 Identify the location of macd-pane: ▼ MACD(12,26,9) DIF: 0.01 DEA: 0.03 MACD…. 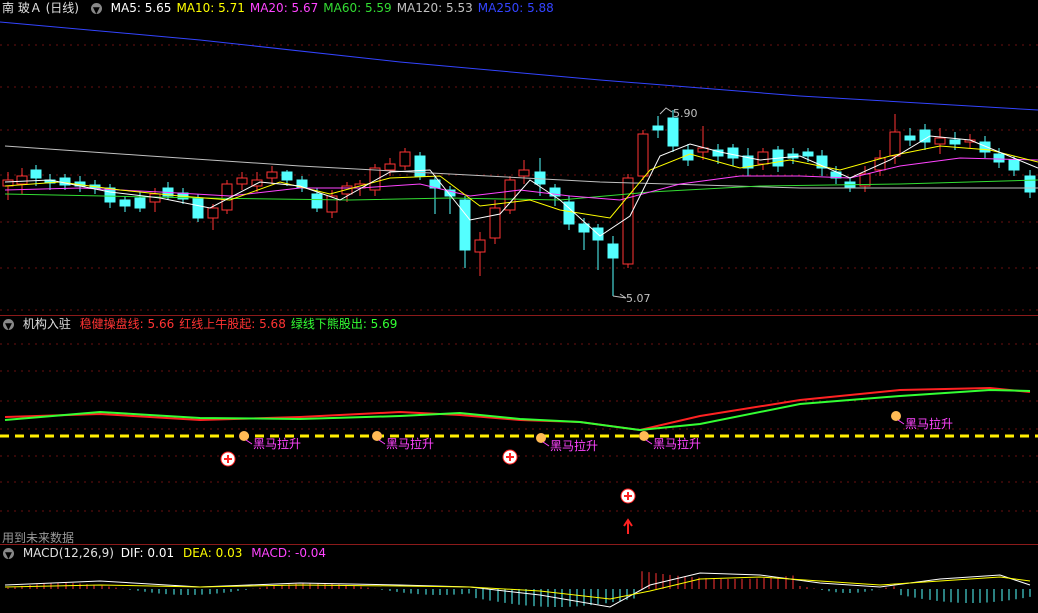
(519, 579).